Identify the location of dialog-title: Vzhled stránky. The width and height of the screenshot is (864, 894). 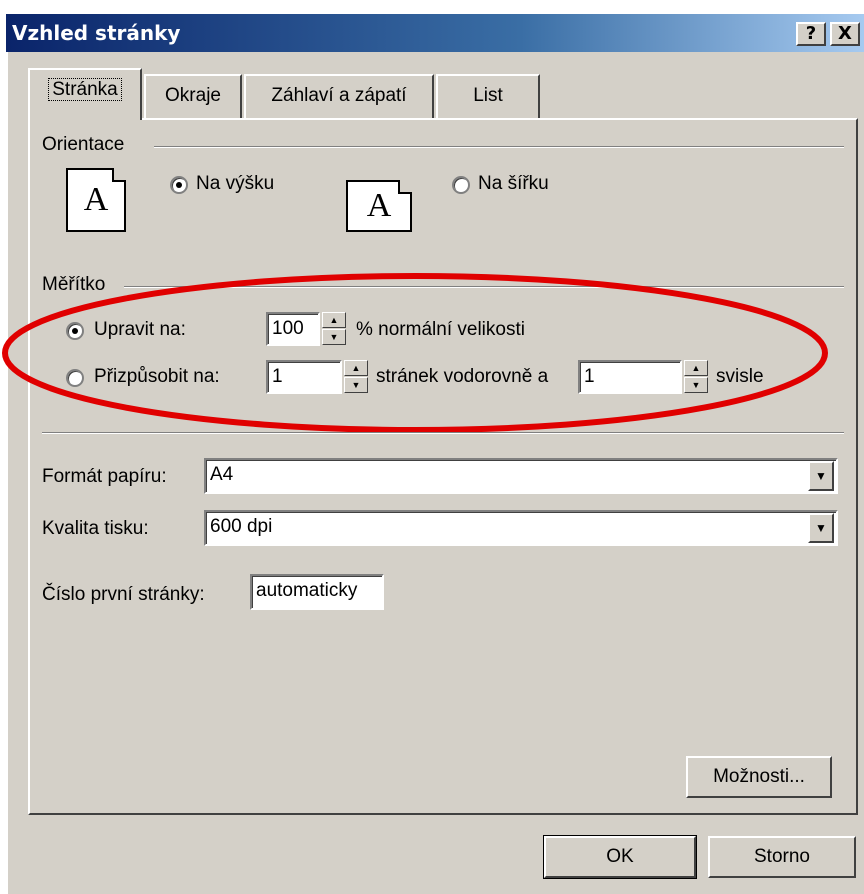
(96, 33).